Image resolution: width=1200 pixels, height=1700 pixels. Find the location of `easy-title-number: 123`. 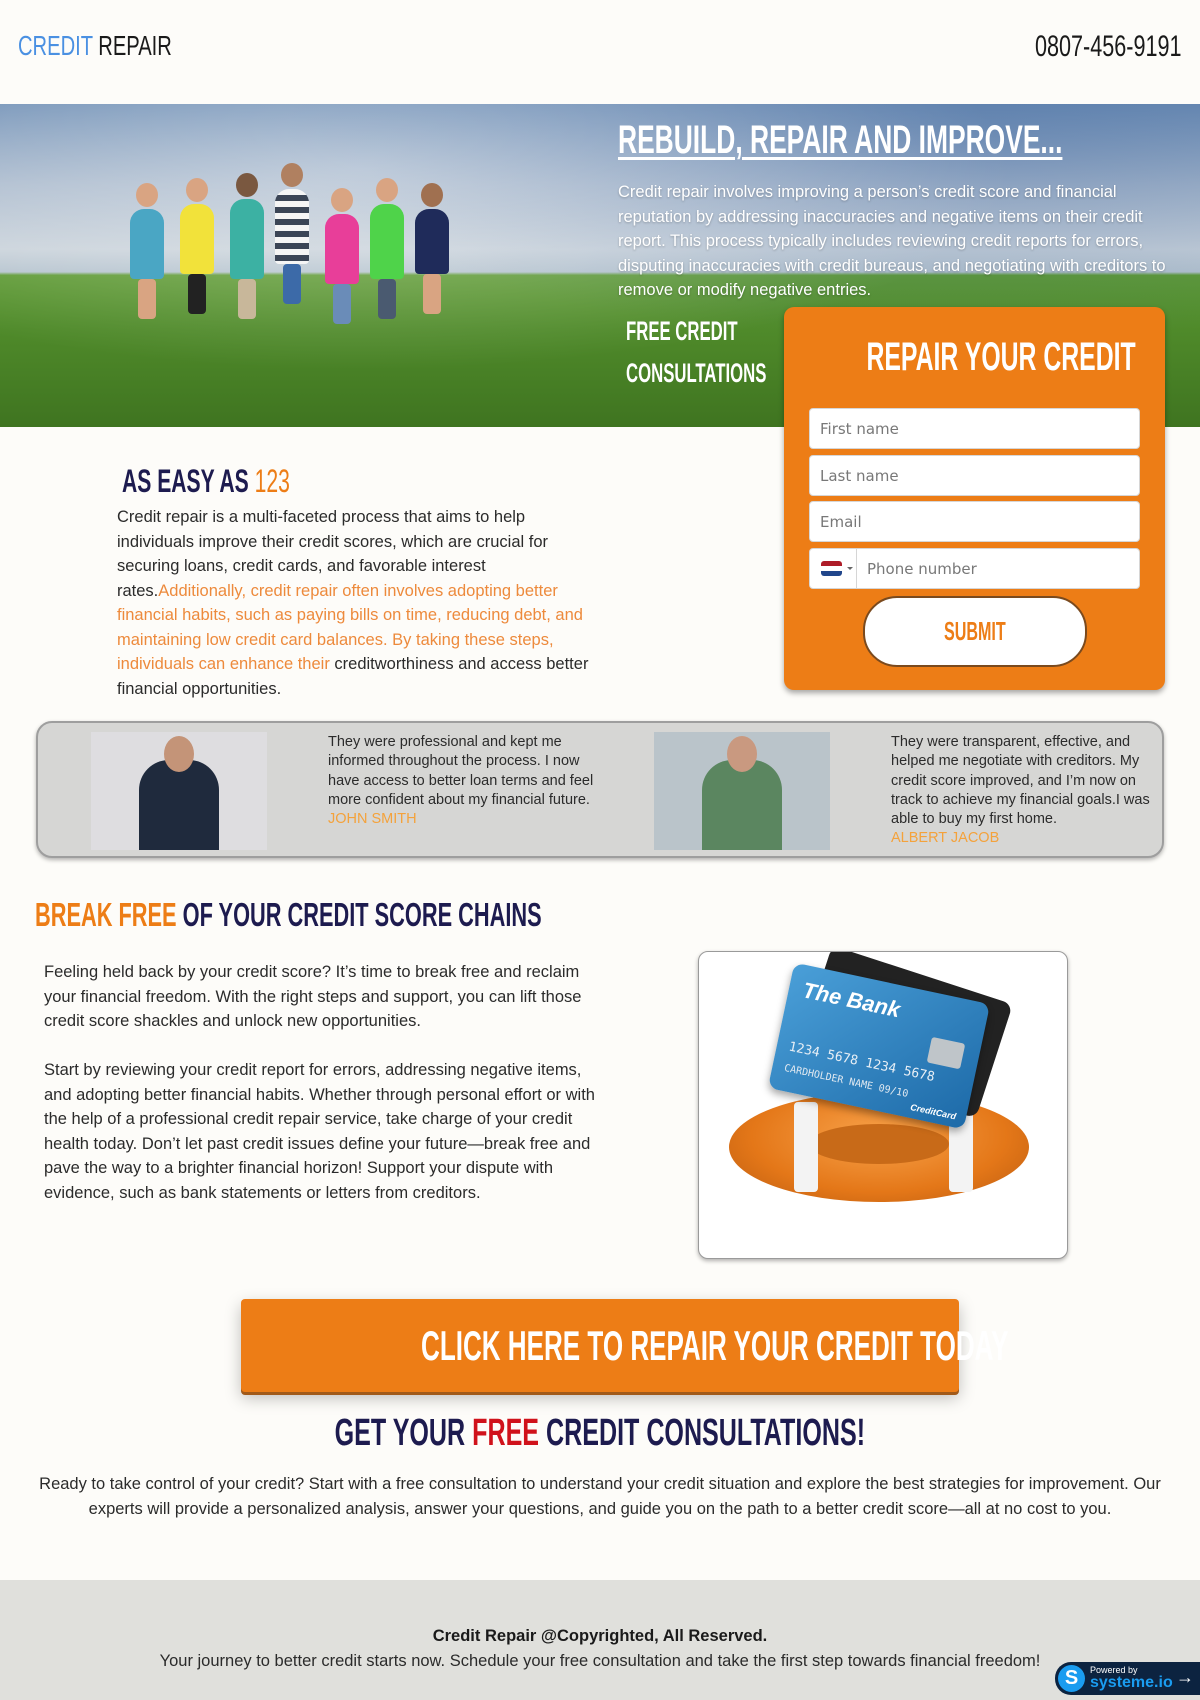

easy-title-number: 123 is located at coordinates (272, 481).